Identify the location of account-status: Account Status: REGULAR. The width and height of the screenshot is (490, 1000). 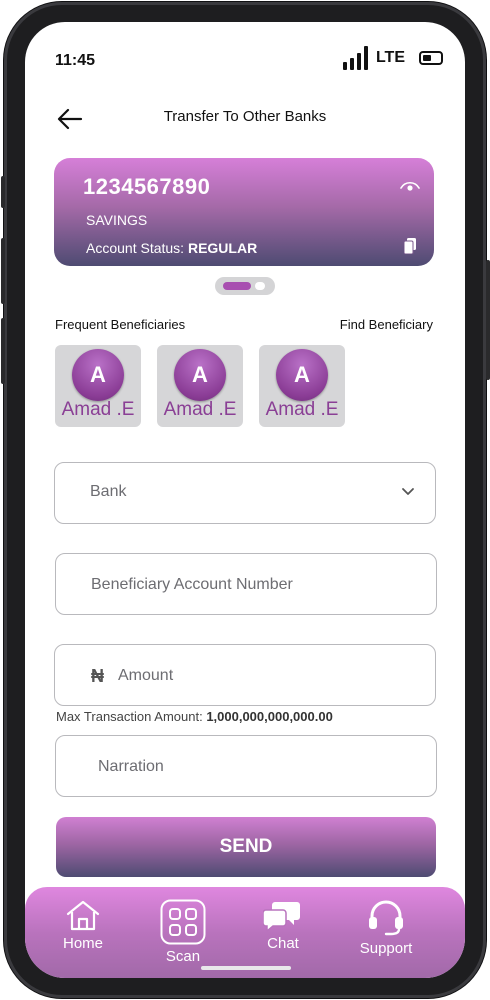
(171, 248).